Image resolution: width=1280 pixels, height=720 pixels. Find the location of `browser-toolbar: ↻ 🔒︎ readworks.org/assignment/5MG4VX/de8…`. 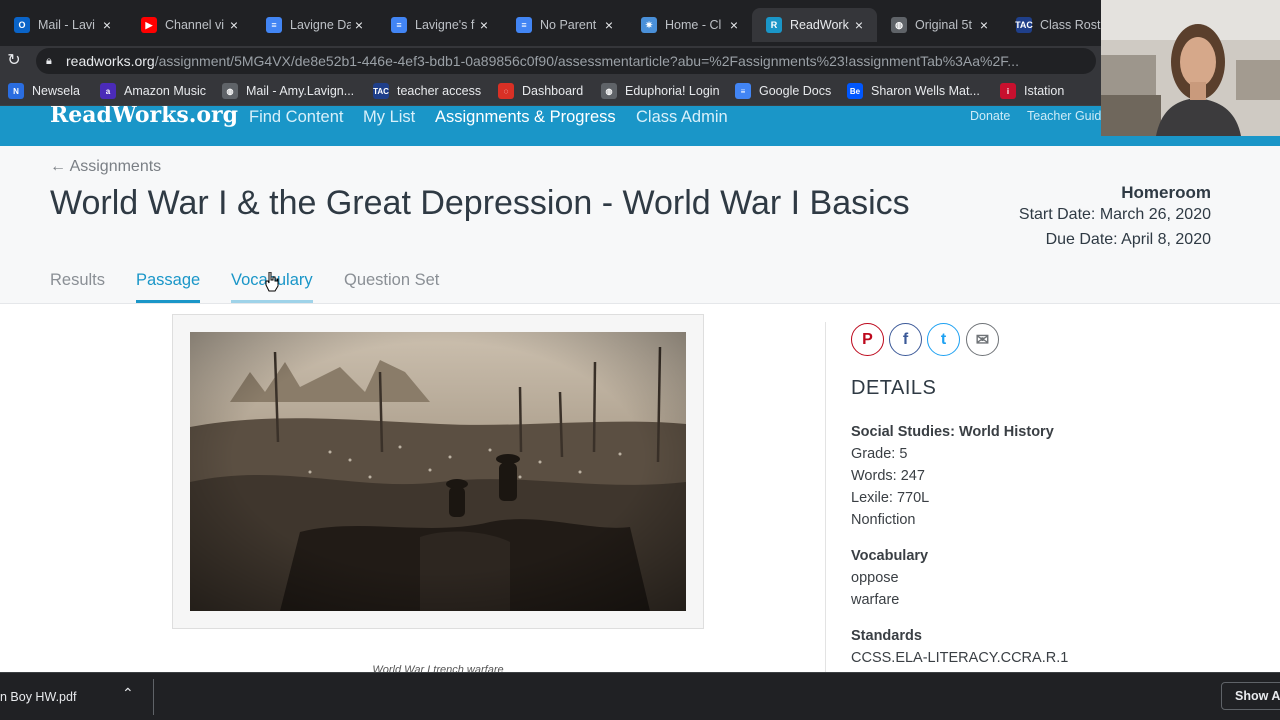

browser-toolbar: ↻ 🔒︎ readworks.org/assignment/5MG4VX/de8… is located at coordinates (640, 61).